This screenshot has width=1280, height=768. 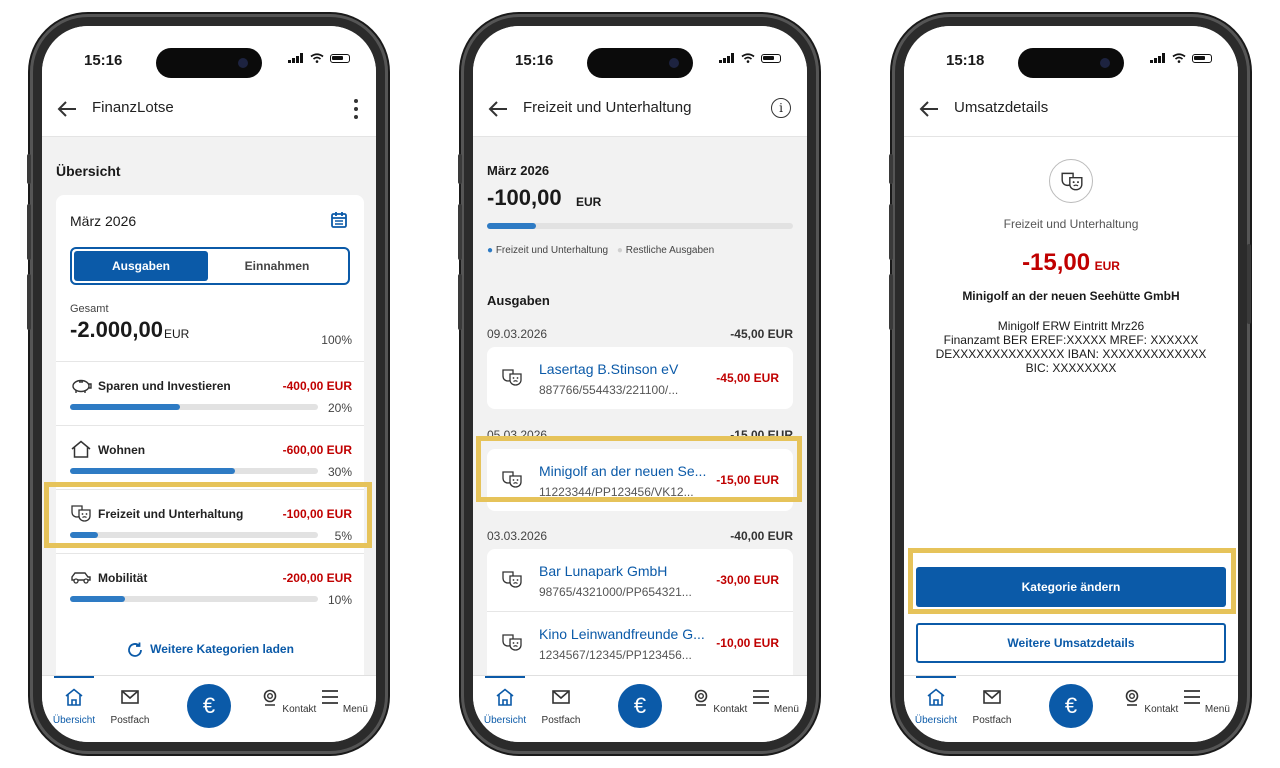 I want to click on total-currency: EUR, so click(x=589, y=202).